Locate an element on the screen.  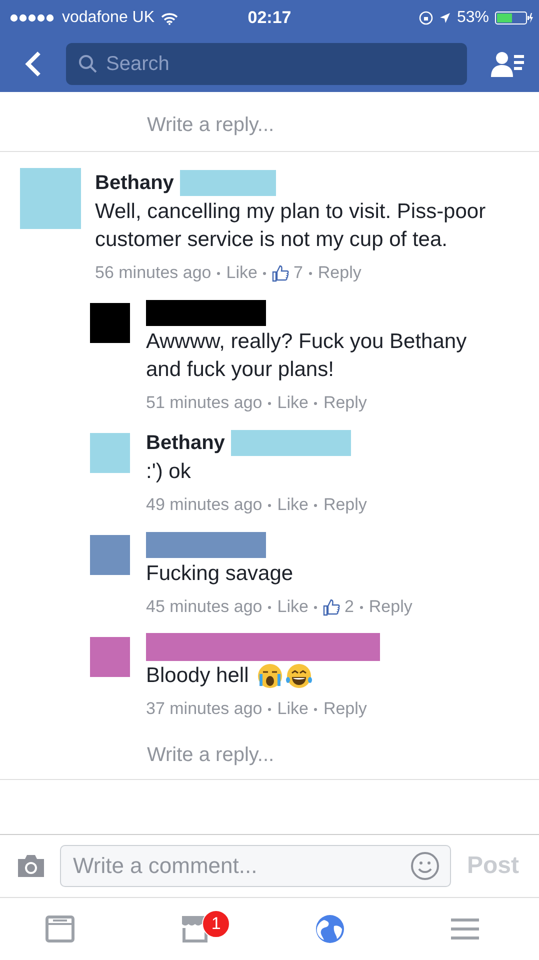
battery-icon is located at coordinates (514, 18).